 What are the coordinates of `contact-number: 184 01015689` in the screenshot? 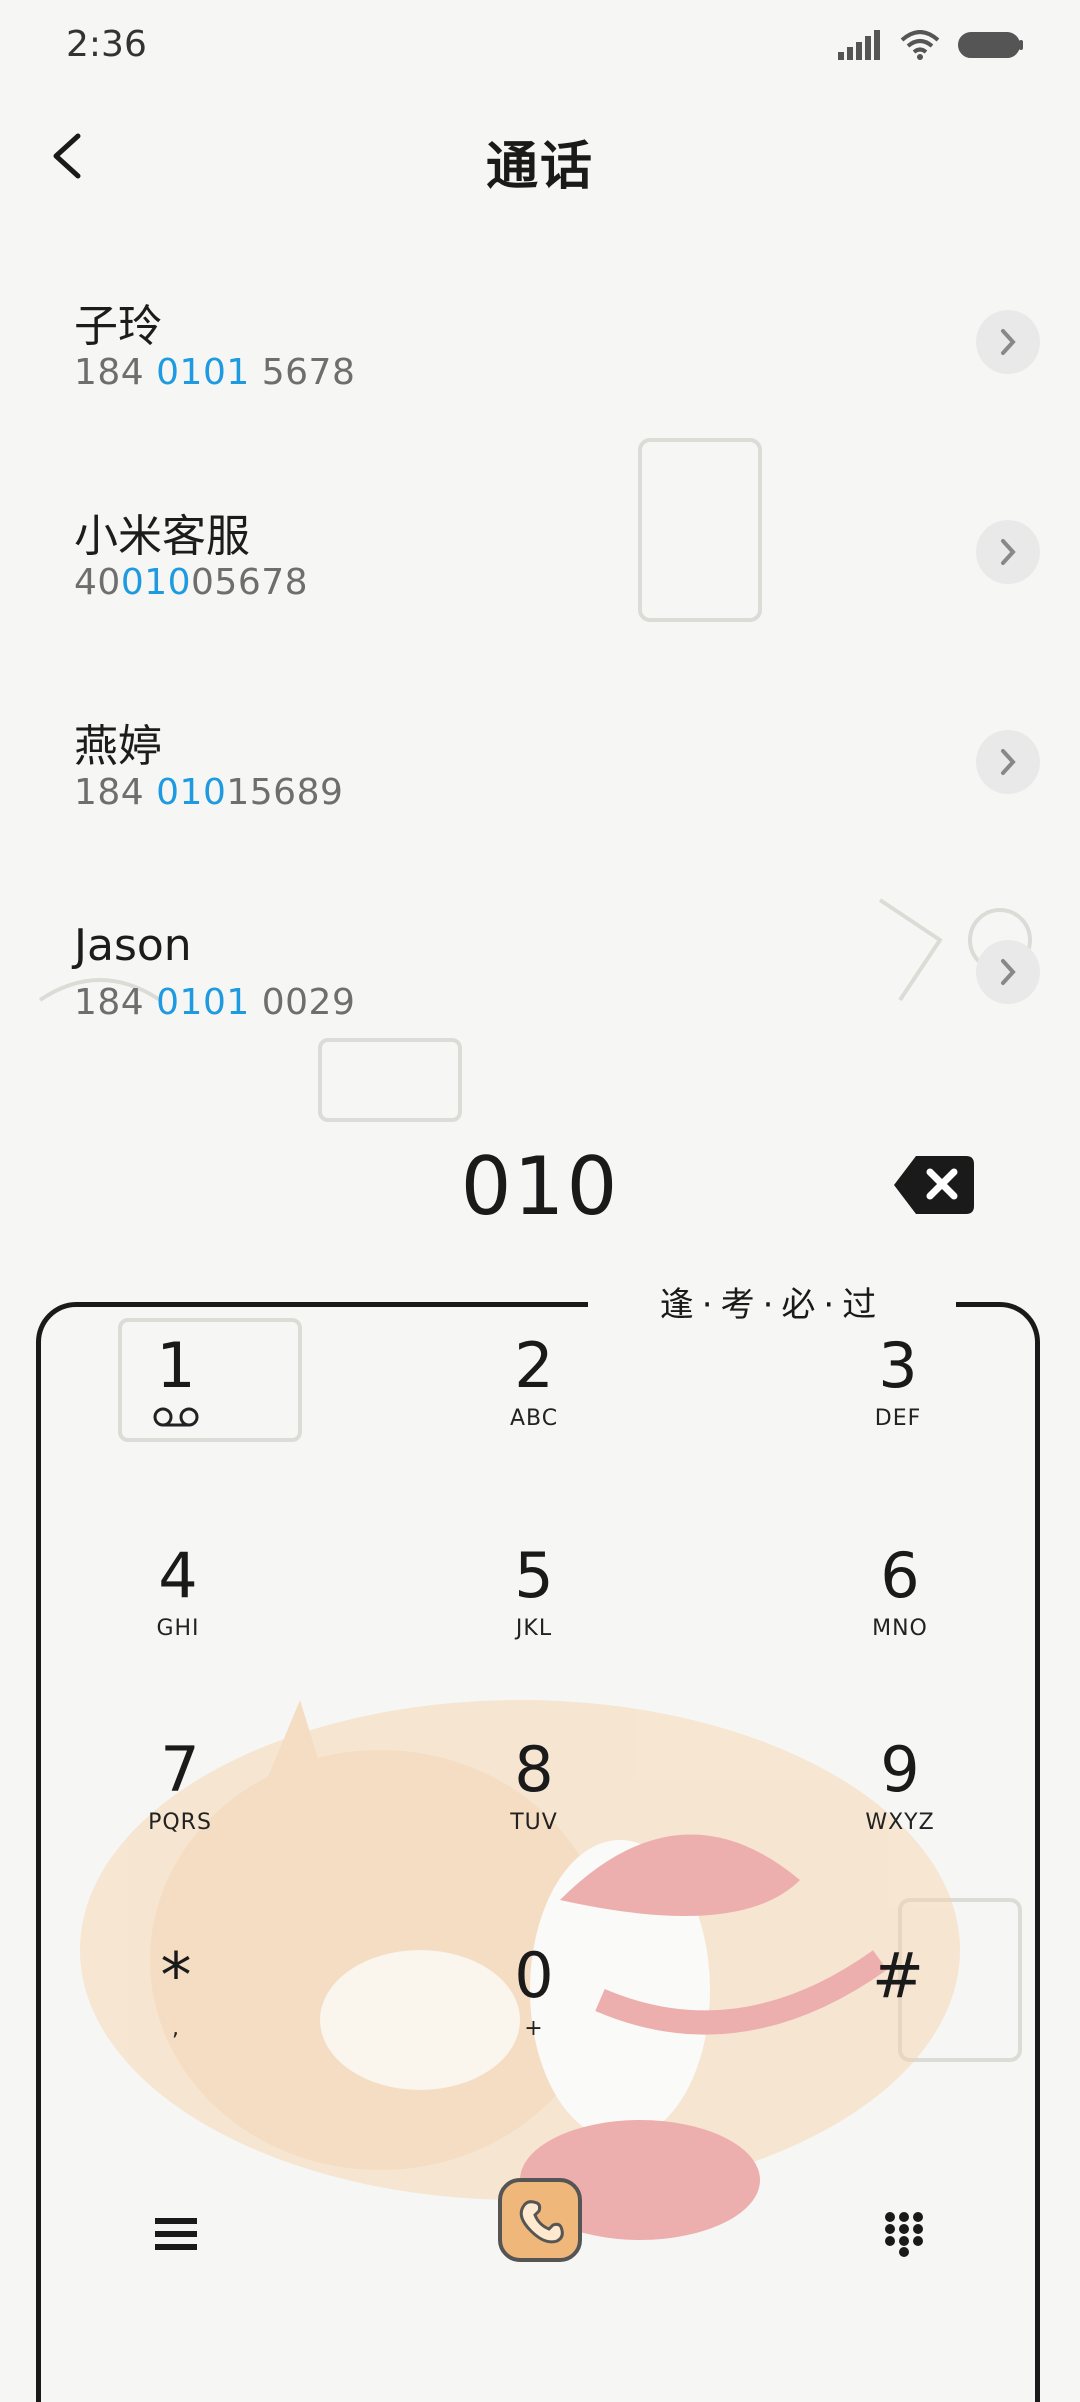 It's located at (209, 792).